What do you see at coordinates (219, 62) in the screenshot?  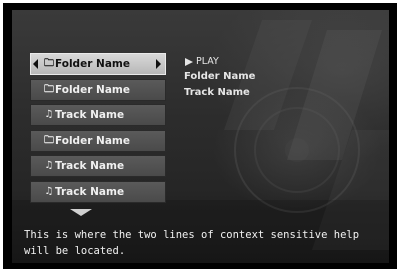 I see `play-status: PLAY` at bounding box center [219, 62].